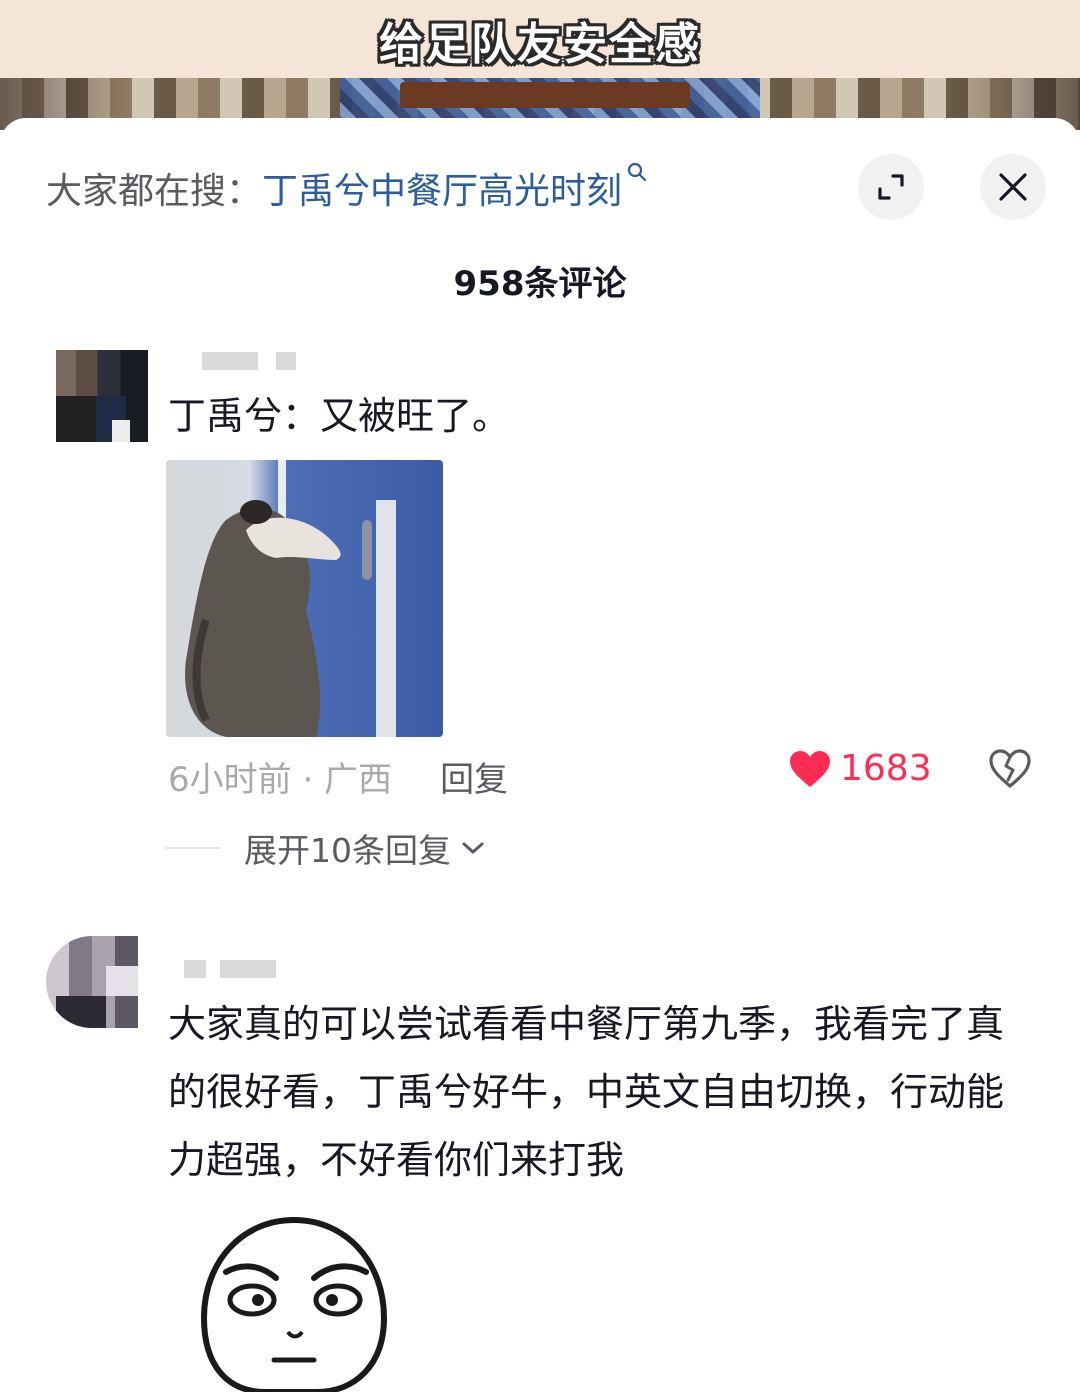 This screenshot has height=1392, width=1080. I want to click on like-button: 1683, so click(860, 768).